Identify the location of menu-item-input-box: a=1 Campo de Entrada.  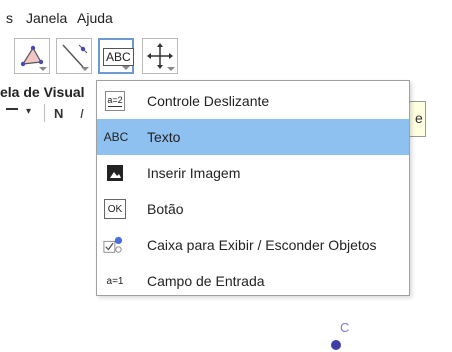
(253, 281).